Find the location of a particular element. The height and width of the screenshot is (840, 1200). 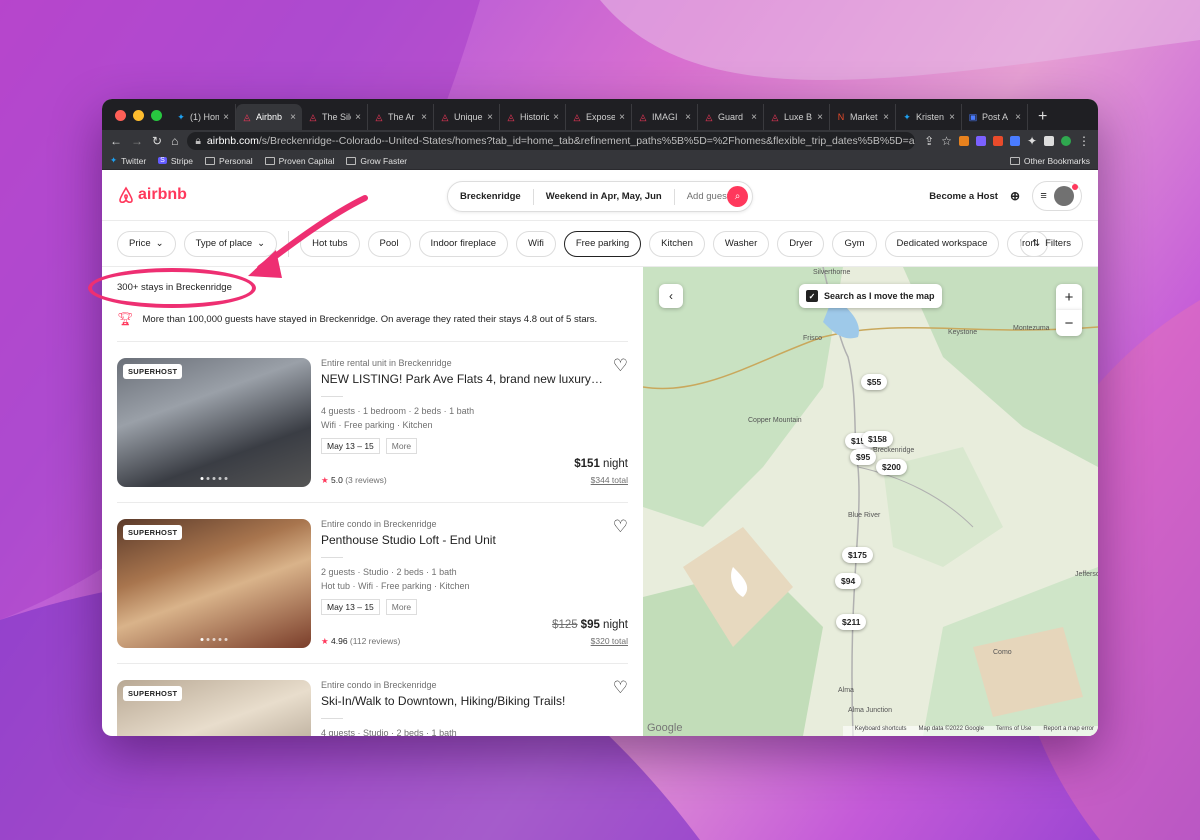

map-price-pin: $158 is located at coordinates (877, 439).